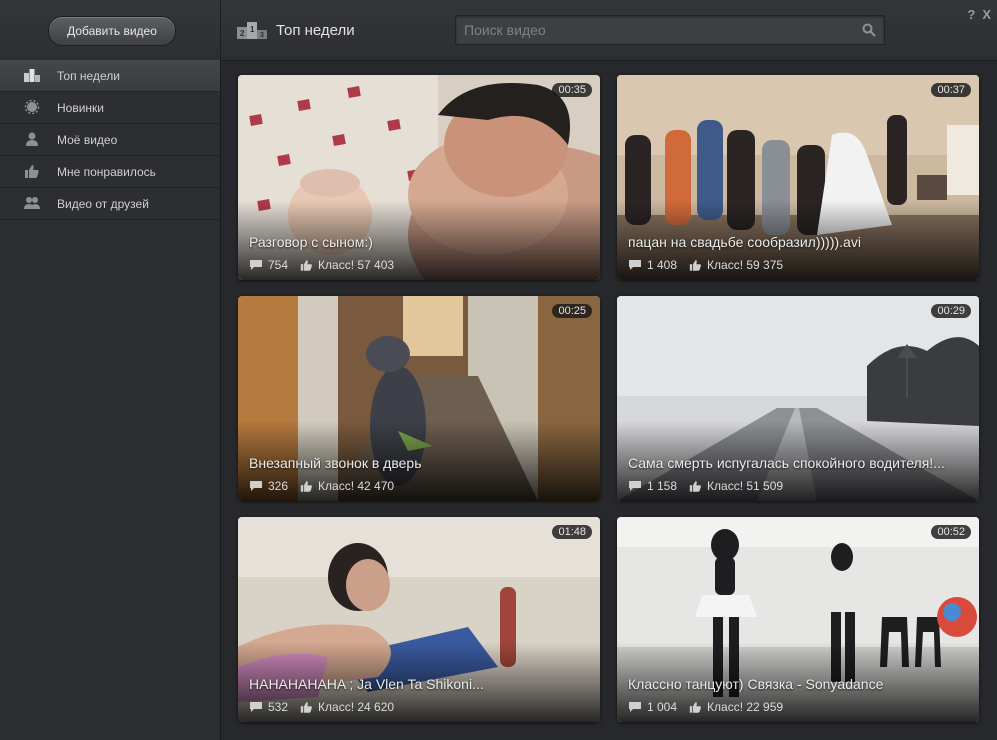 The width and height of the screenshot is (997, 740). I want to click on comments-stat: 1 158, so click(652, 486).